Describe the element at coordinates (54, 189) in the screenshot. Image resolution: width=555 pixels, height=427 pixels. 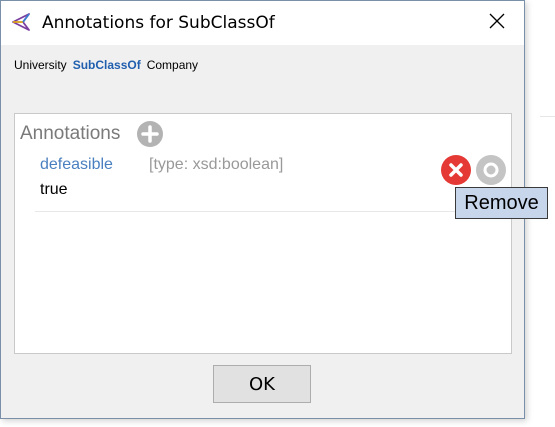
I see `annotation-value: true` at that location.